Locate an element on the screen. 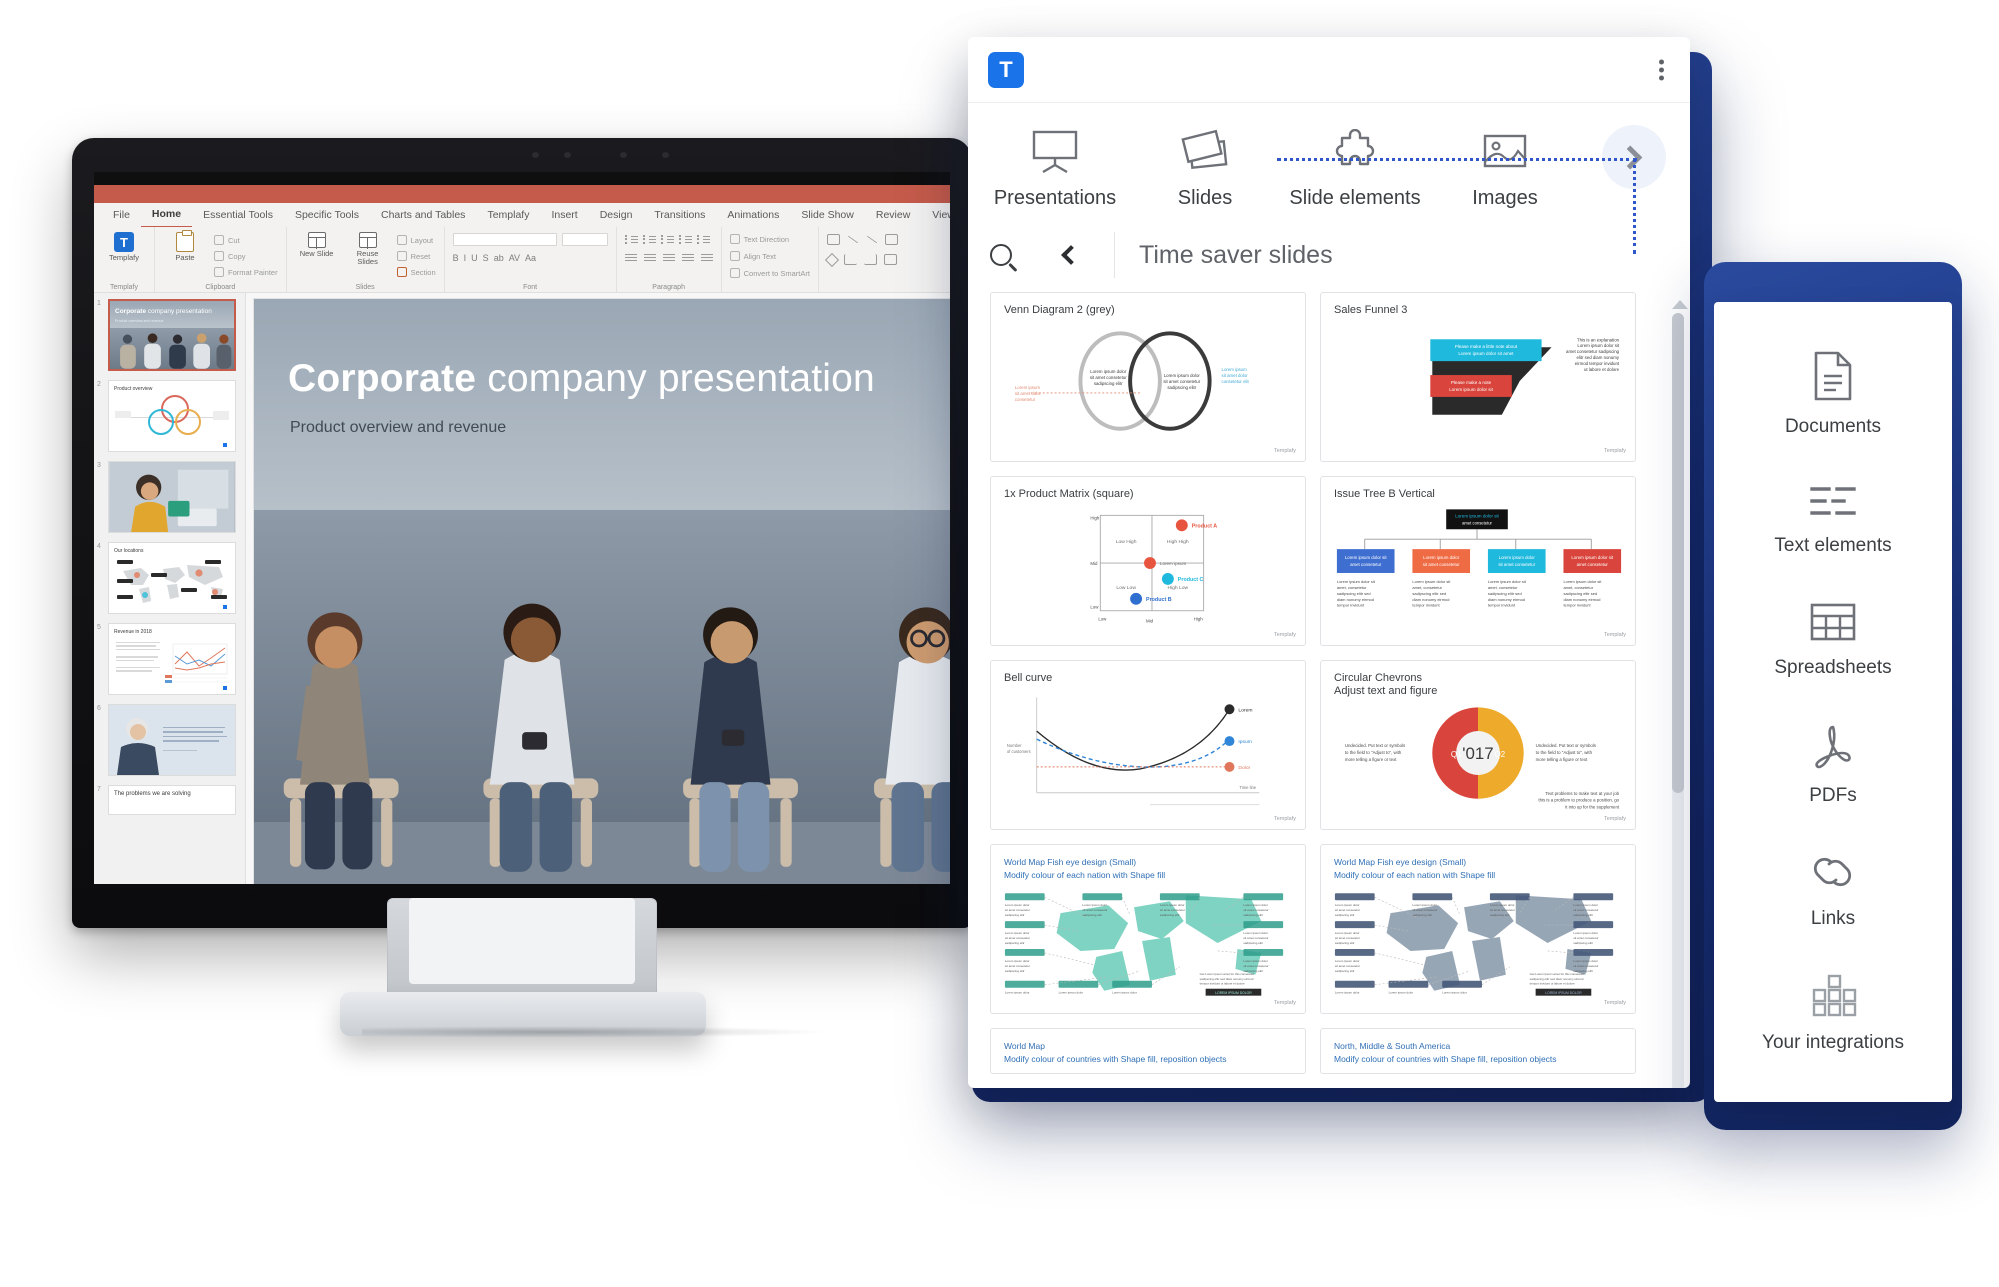 This screenshot has width=1999, height=1287. scroll-track is located at coordinates (1678, 700).